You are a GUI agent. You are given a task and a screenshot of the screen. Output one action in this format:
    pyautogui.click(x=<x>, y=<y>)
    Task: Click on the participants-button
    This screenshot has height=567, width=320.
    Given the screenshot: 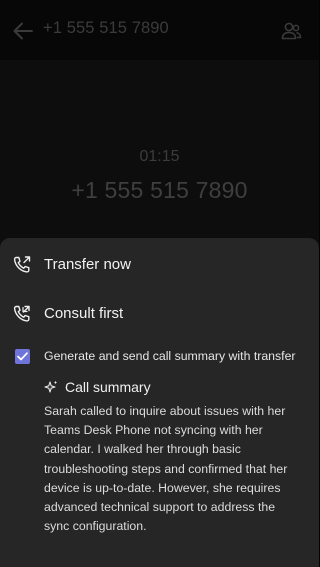 What is the action you would take?
    pyautogui.click(x=291, y=31)
    